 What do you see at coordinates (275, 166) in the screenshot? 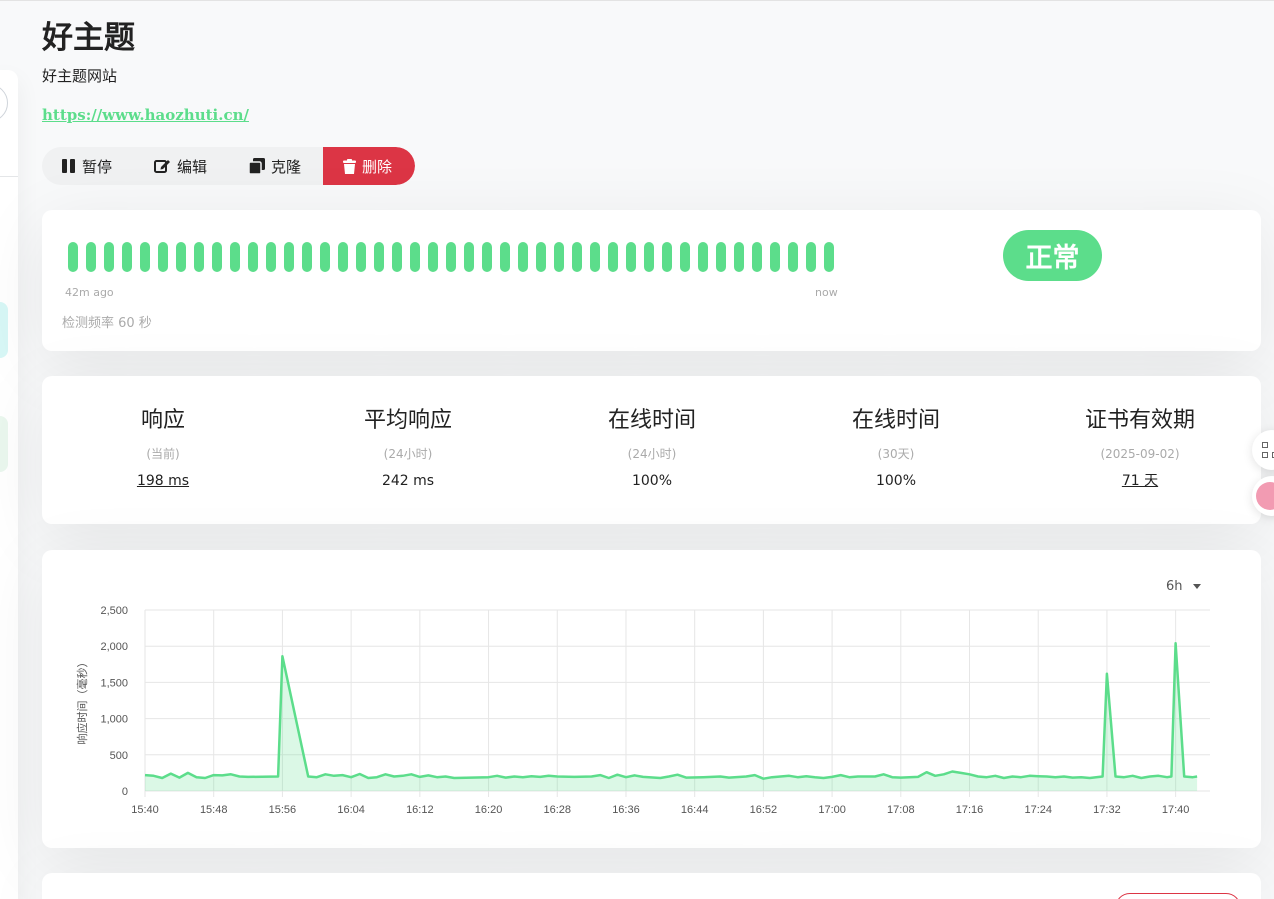
I see `clone-button: 克隆` at bounding box center [275, 166].